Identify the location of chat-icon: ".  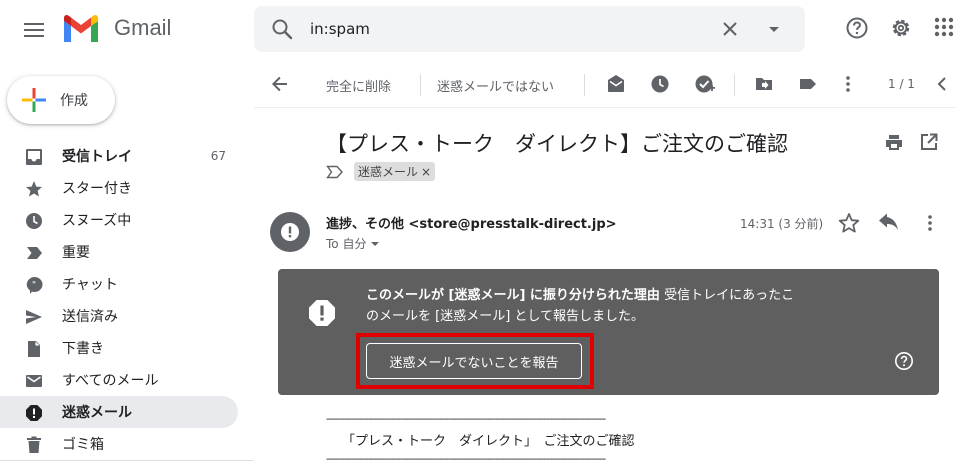
(34, 285).